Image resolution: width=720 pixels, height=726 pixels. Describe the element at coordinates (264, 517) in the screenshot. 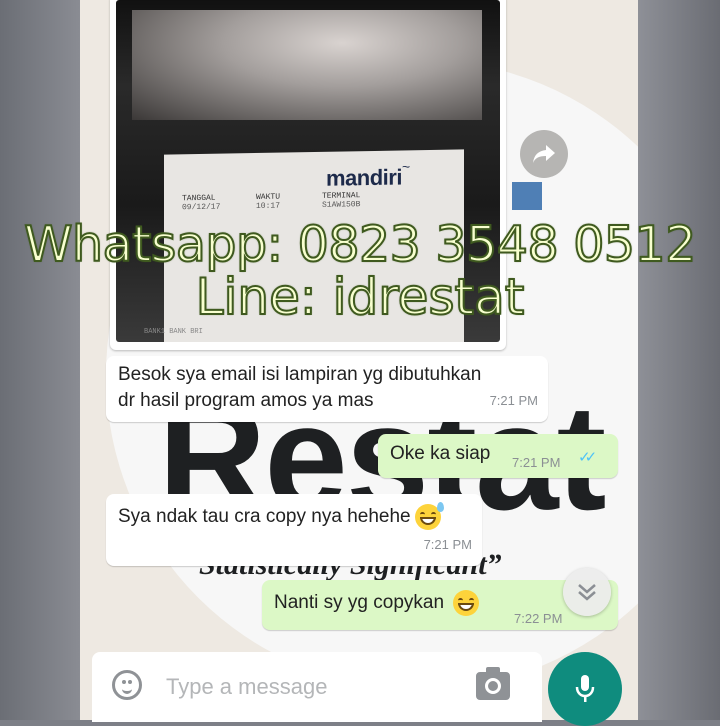

I see `message-text: Sya ndak tau cra copy nya hehehe` at that location.